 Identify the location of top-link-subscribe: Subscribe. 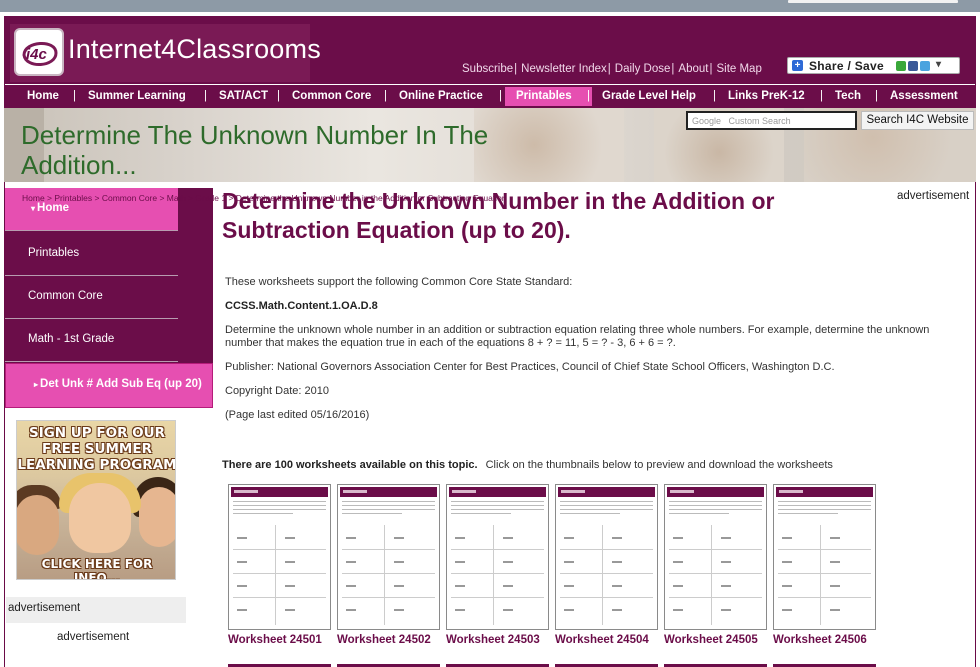
(487, 69).